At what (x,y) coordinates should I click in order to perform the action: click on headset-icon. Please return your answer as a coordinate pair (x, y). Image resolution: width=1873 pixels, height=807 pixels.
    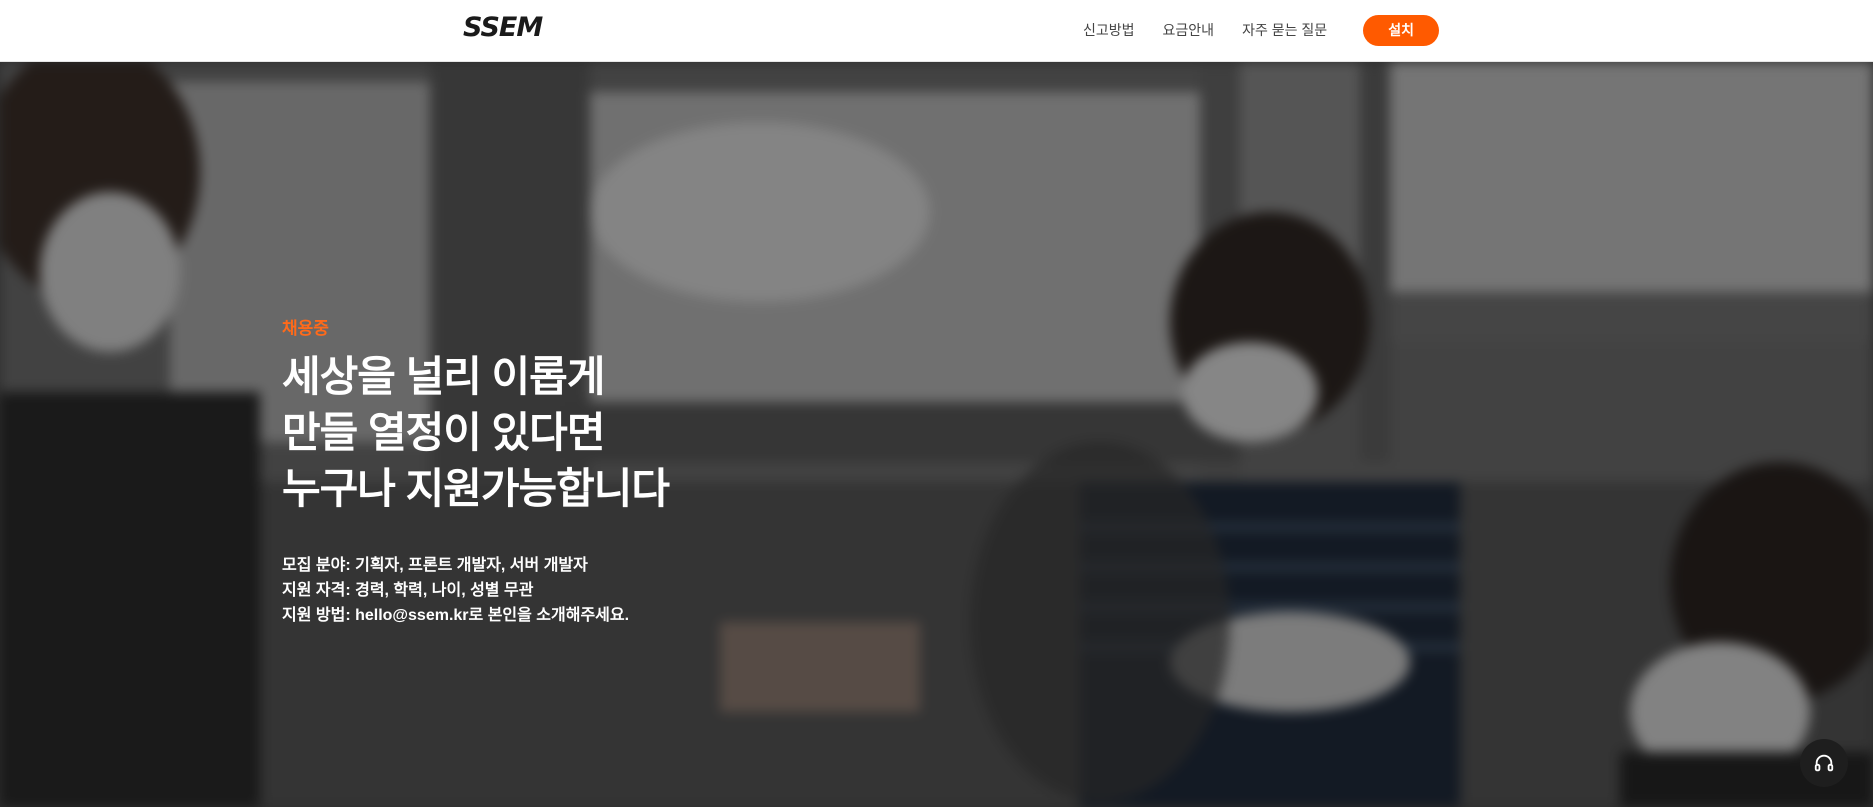
    Looking at the image, I should click on (1824, 763).